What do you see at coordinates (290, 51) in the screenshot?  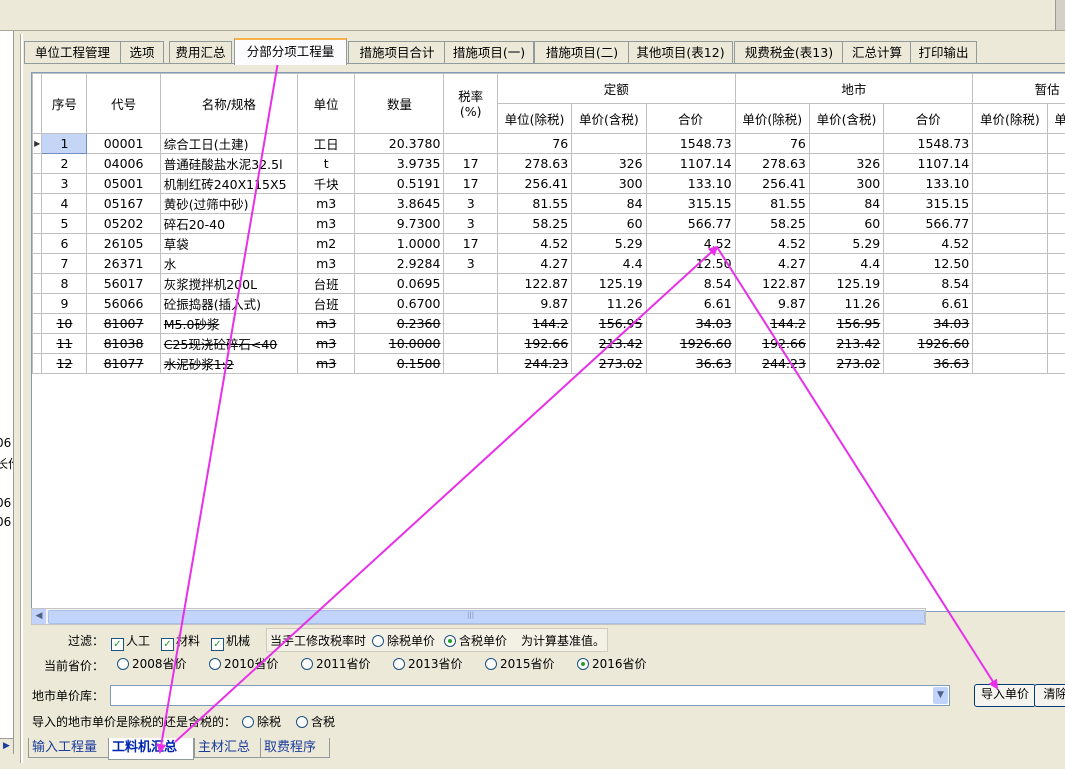 I see `tab-itemized-quantities: 分部分项工程量` at bounding box center [290, 51].